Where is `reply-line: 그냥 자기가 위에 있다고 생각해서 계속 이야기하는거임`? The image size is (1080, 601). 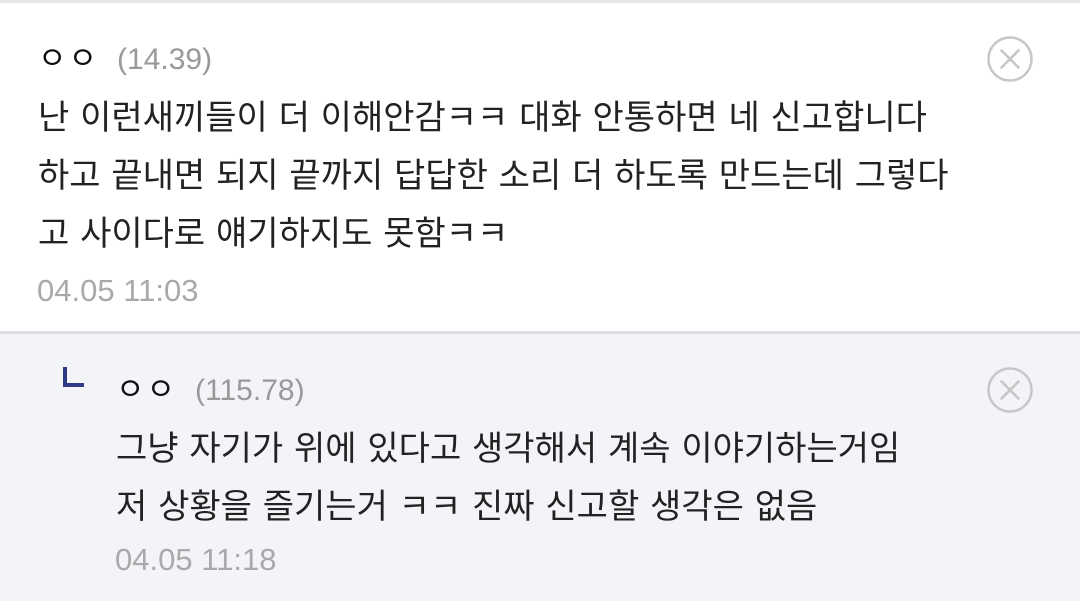
reply-line: 그냥 자기가 위에 있다고 생각해서 계속 이야기하는거임 is located at coordinates (508, 449).